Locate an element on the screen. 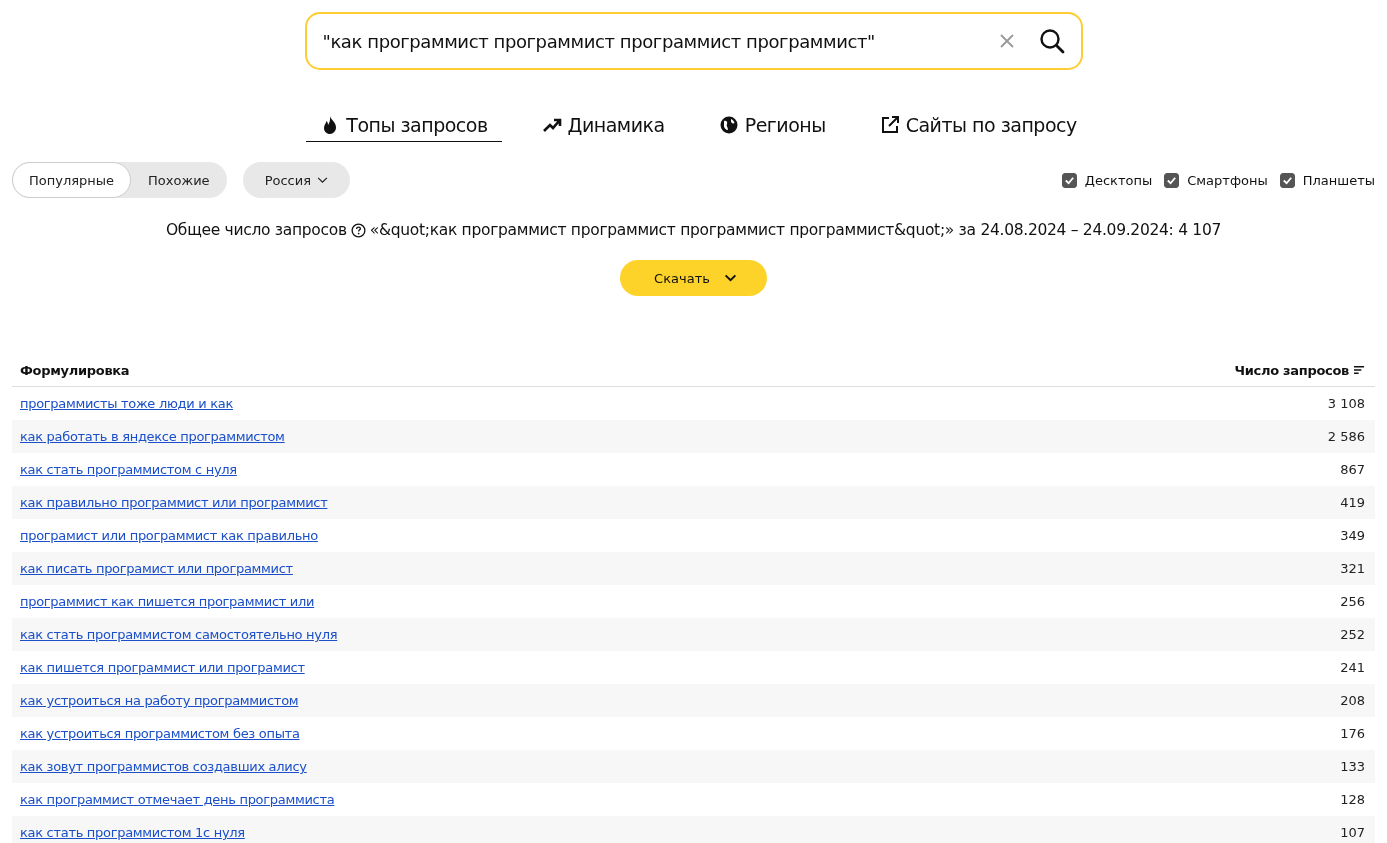 Image resolution: width=1387 pixels, height=843 pixels. column-header: Формулировка is located at coordinates (75, 370).